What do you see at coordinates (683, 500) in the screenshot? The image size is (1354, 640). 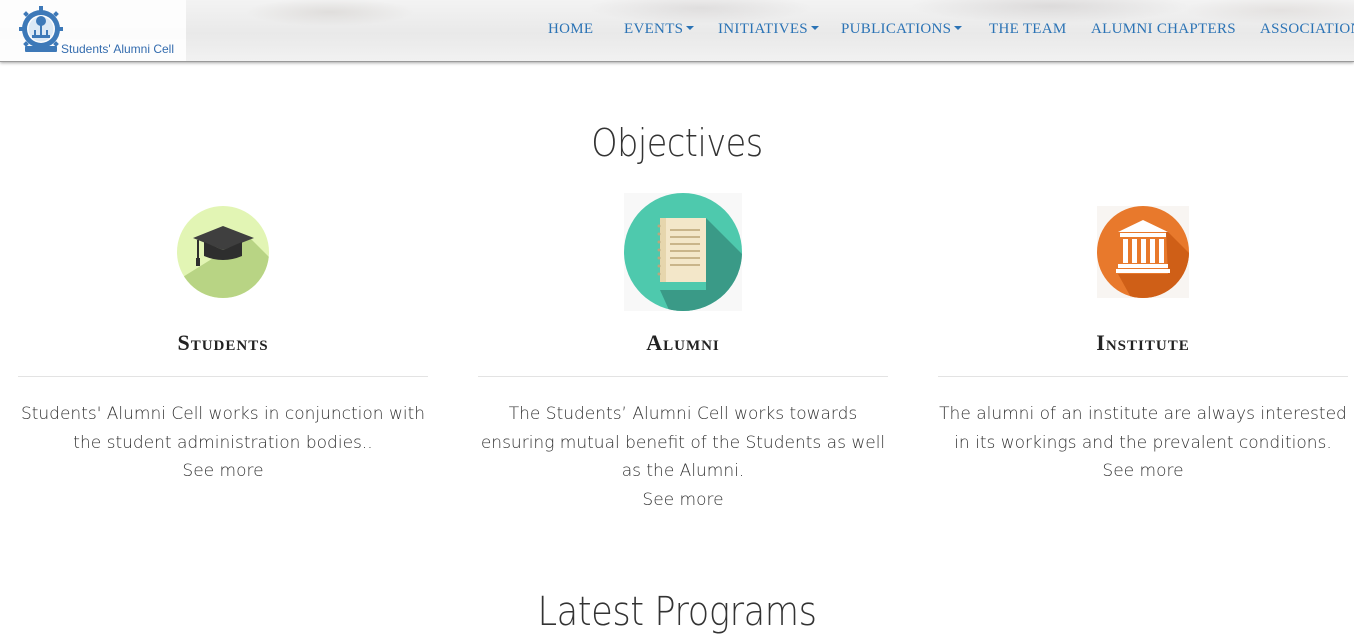 I see `alumni-see-more-link: See more` at bounding box center [683, 500].